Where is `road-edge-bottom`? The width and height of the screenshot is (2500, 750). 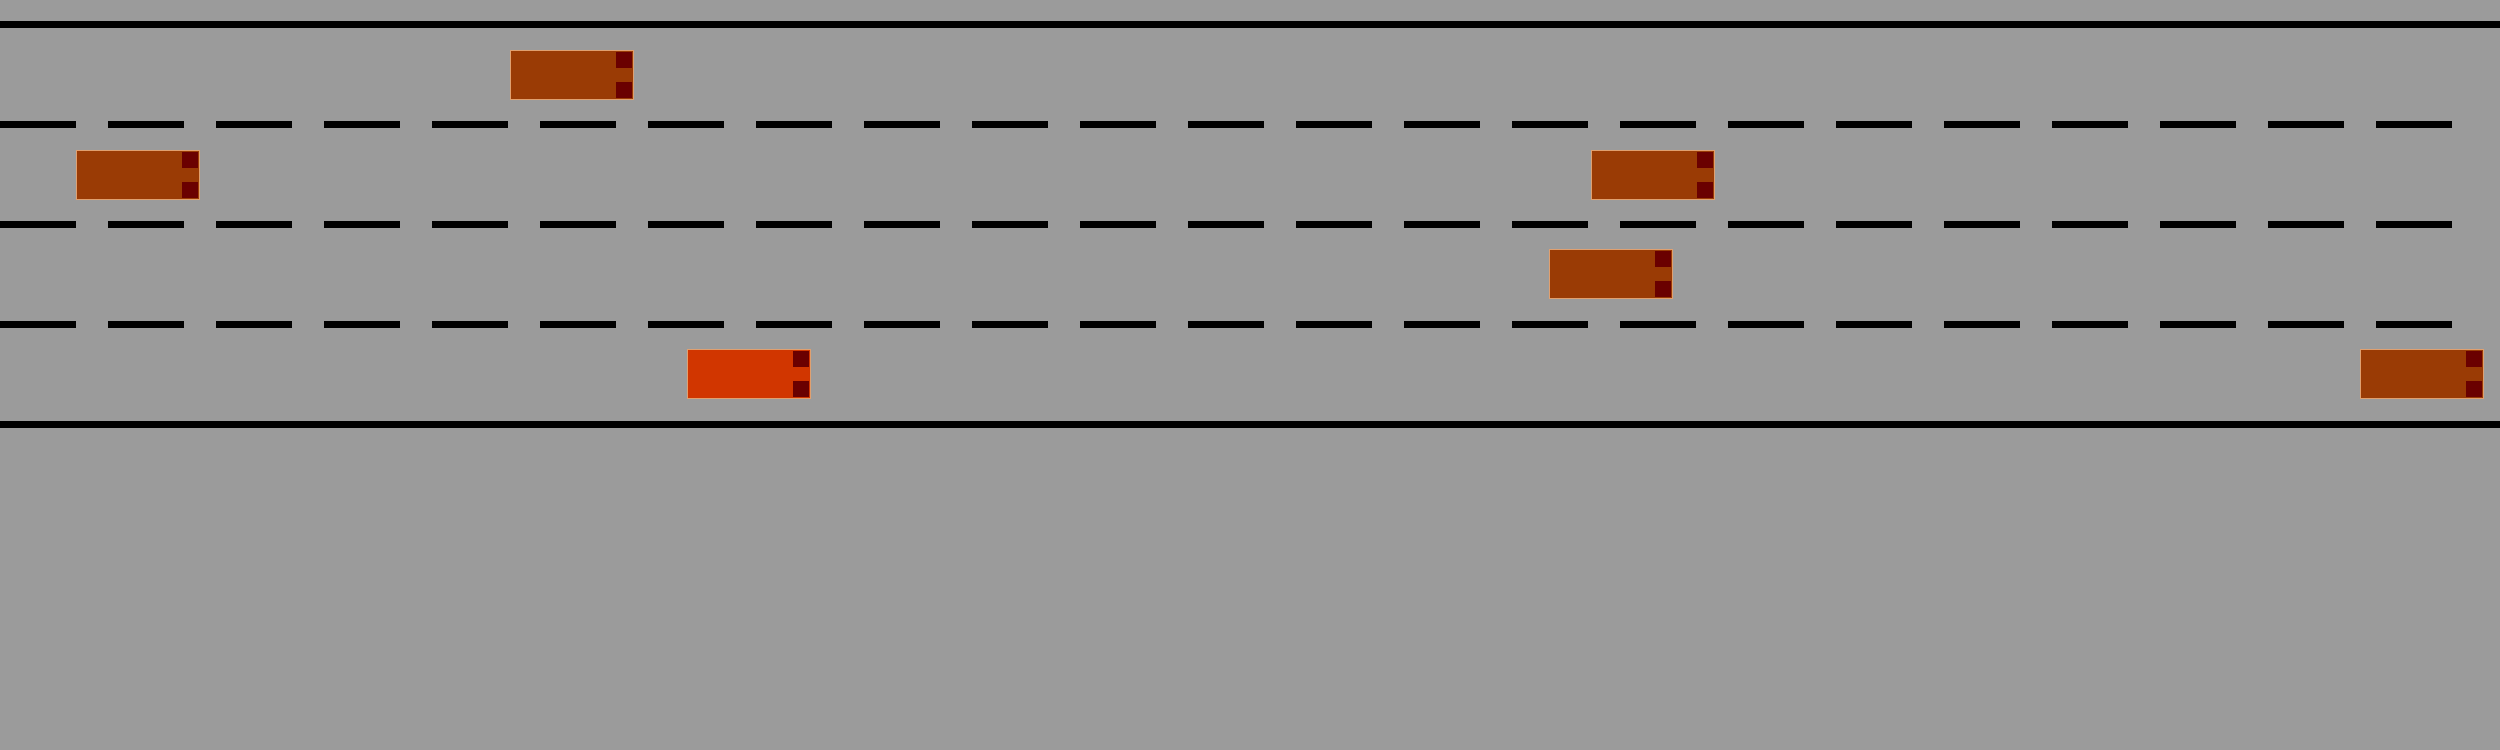 road-edge-bottom is located at coordinates (1250, 424).